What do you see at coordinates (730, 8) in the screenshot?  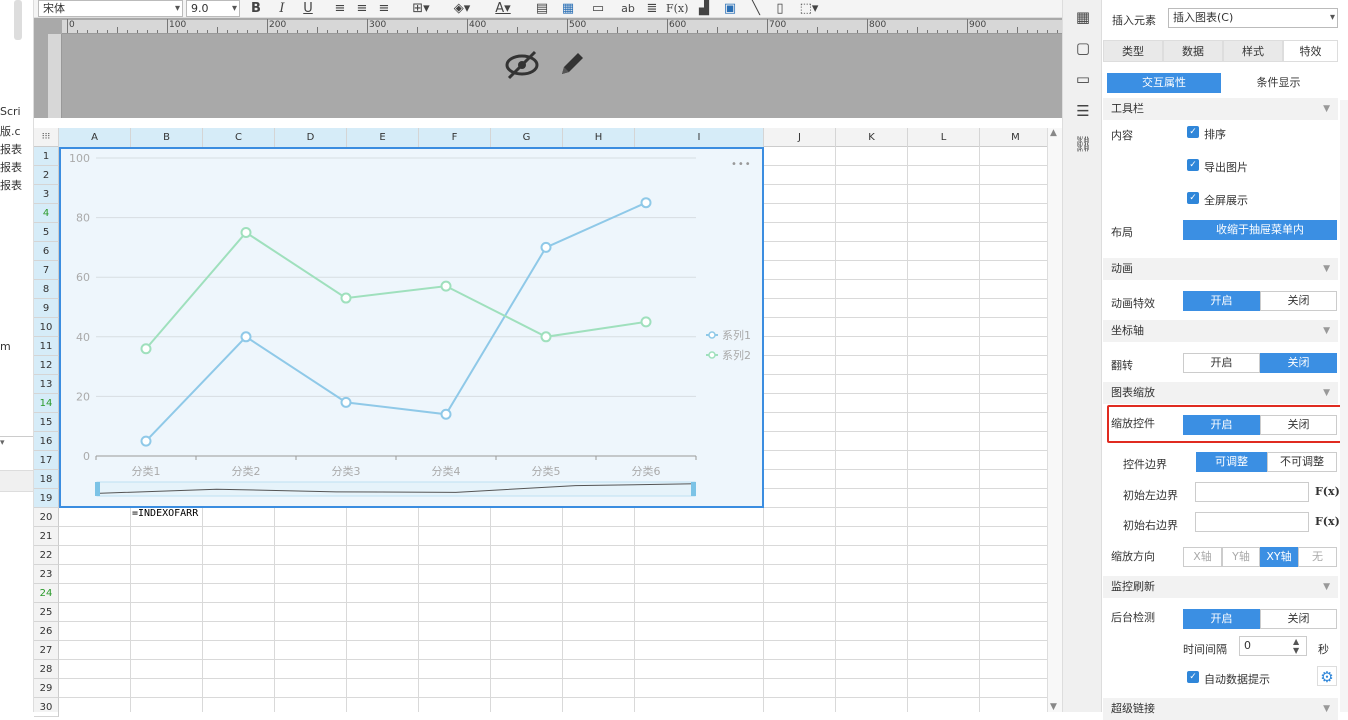 I see `image-icon: ▣` at bounding box center [730, 8].